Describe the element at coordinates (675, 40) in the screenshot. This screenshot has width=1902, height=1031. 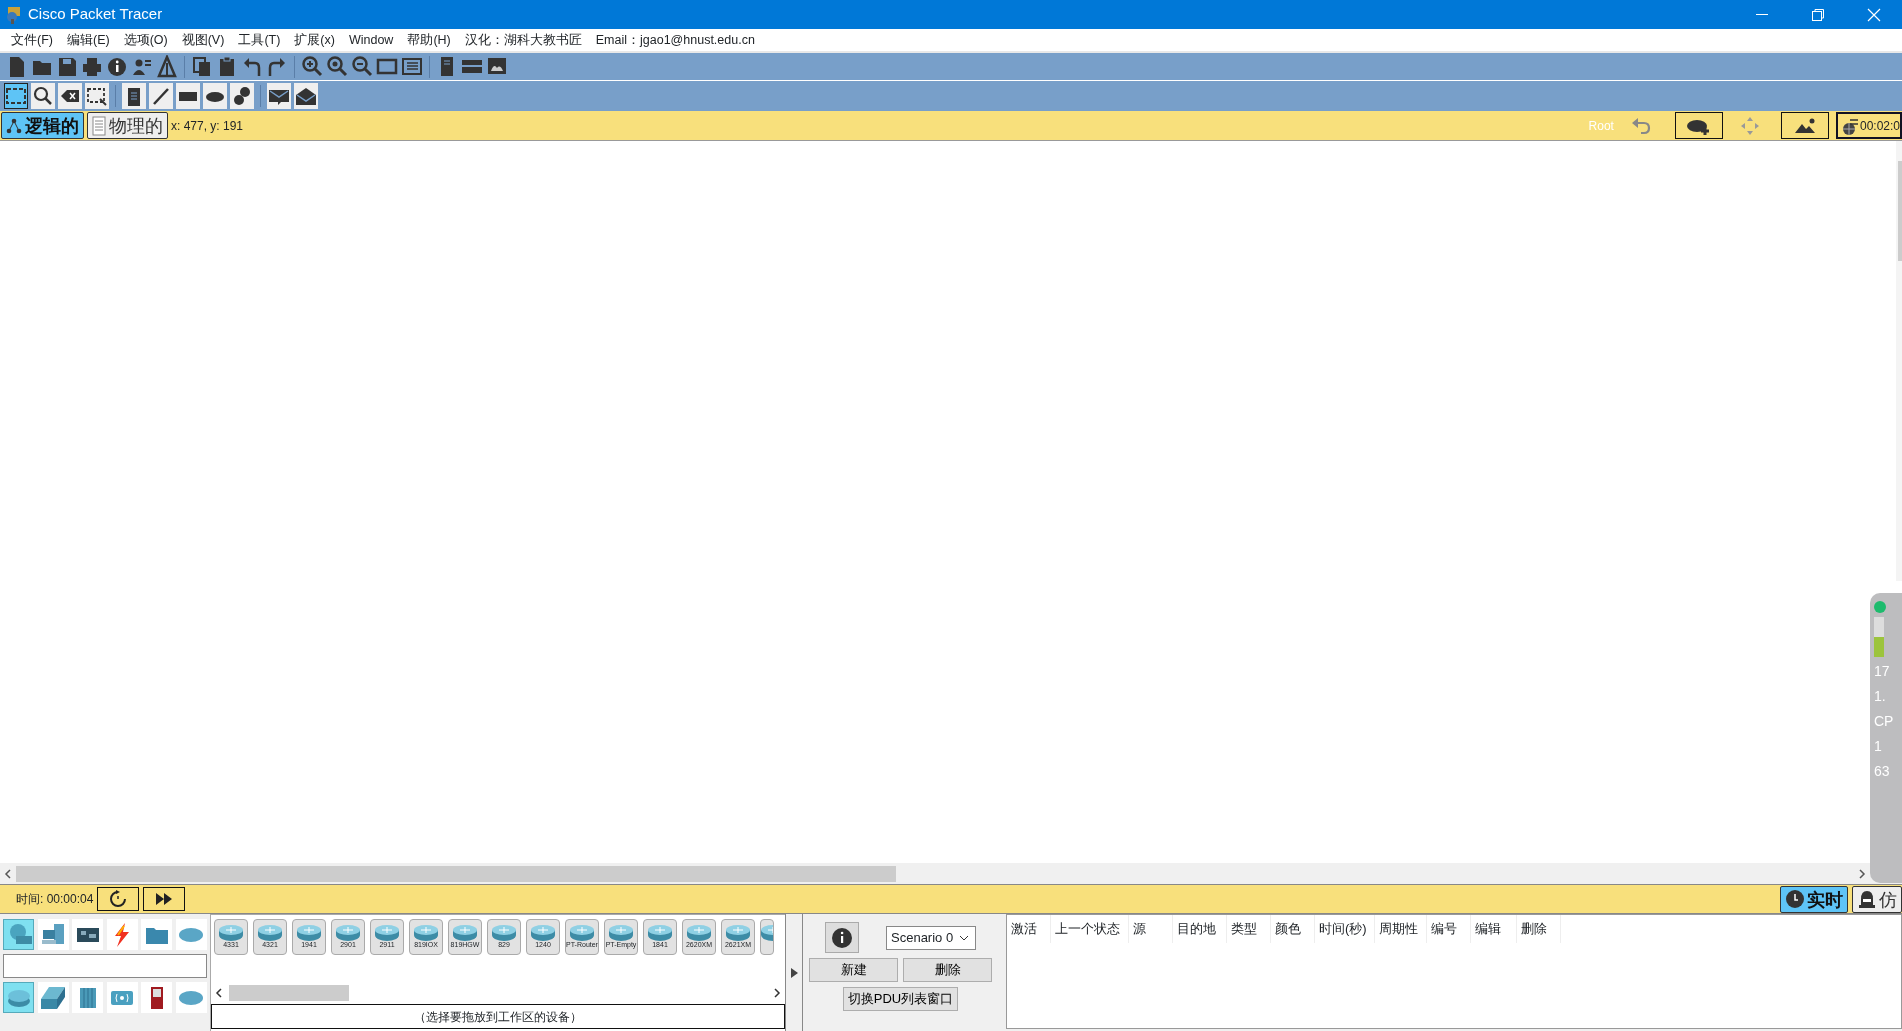
I see `menu-item: Email：jgao1@hnust.edu.cn` at that location.